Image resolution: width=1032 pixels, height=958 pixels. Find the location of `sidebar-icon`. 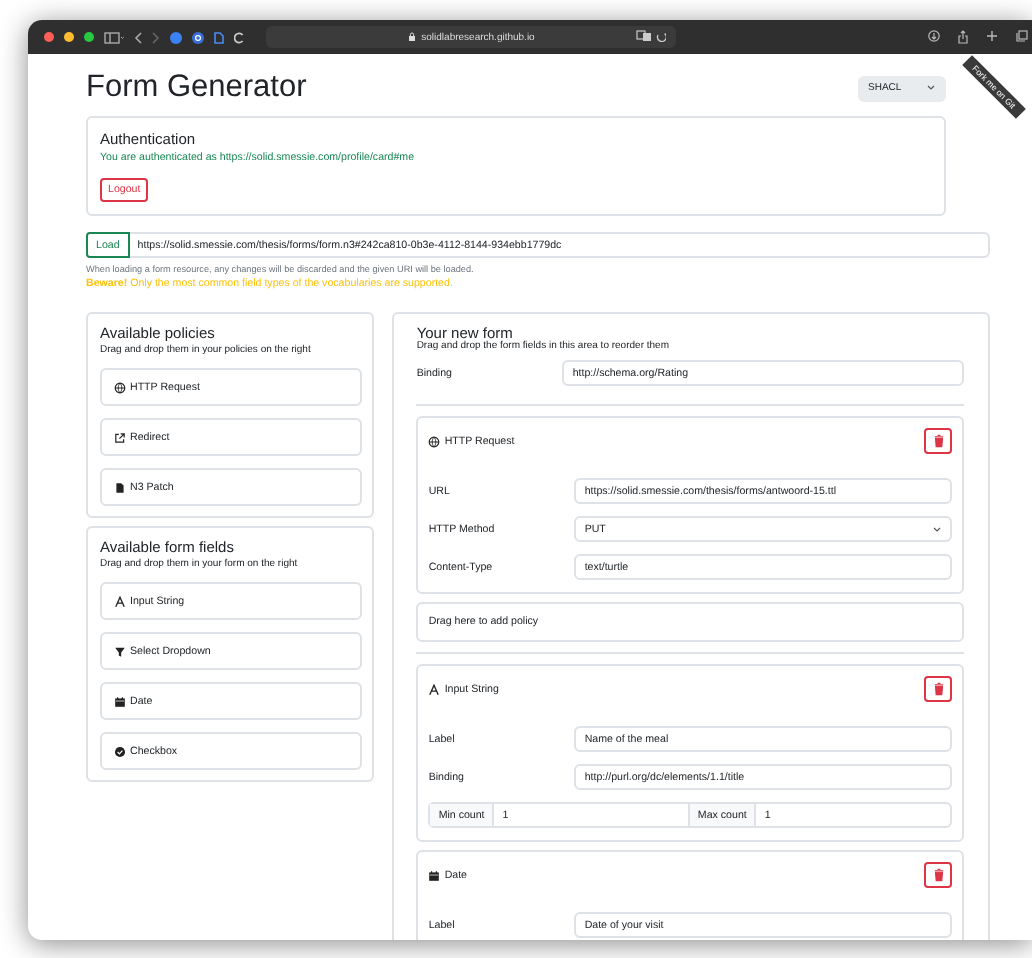

sidebar-icon is located at coordinates (114, 37).